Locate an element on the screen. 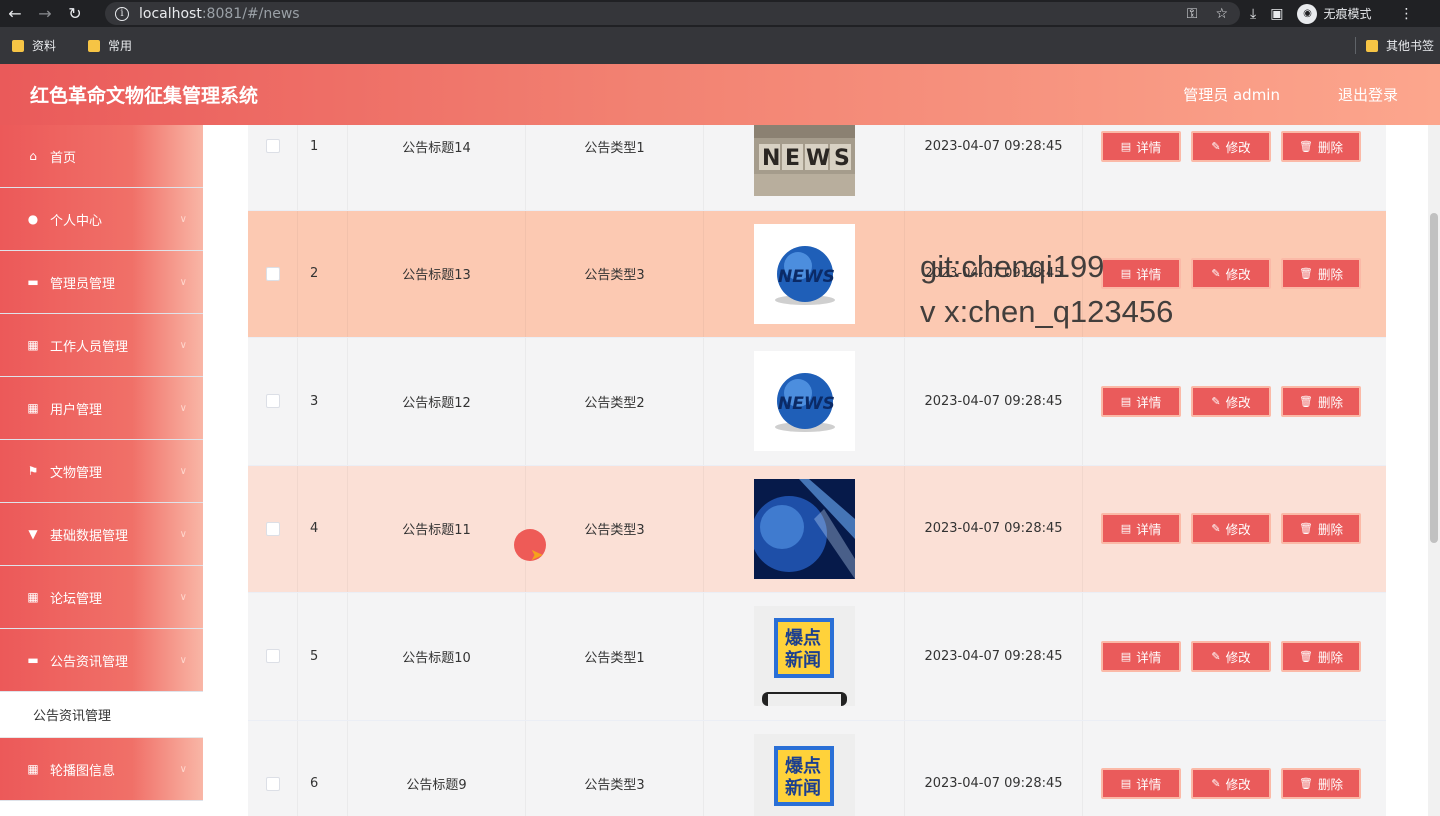  sidebar-item-home: ⌂ 首页 is located at coordinates (101, 156).